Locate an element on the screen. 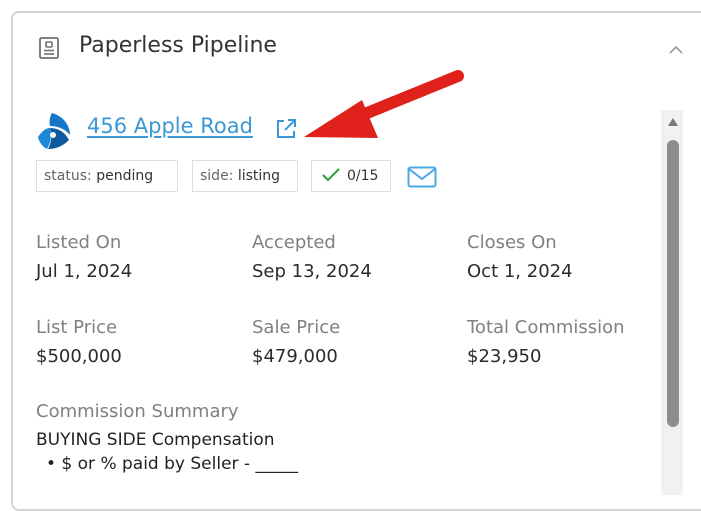 The image size is (701, 511). closes-on-label: Closes On is located at coordinates (512, 242).